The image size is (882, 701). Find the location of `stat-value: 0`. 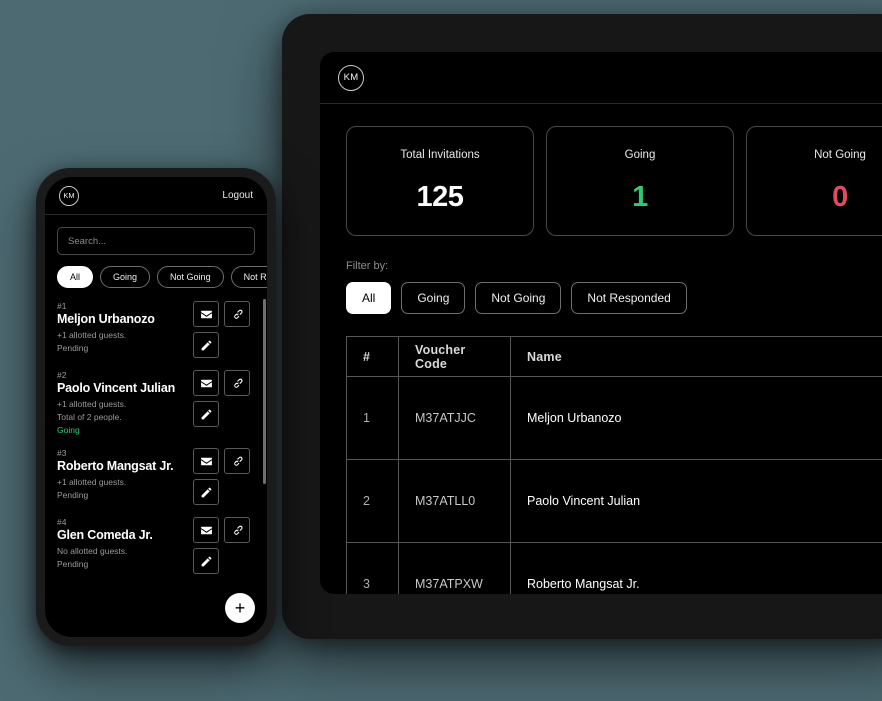

stat-value: 0 is located at coordinates (840, 196).